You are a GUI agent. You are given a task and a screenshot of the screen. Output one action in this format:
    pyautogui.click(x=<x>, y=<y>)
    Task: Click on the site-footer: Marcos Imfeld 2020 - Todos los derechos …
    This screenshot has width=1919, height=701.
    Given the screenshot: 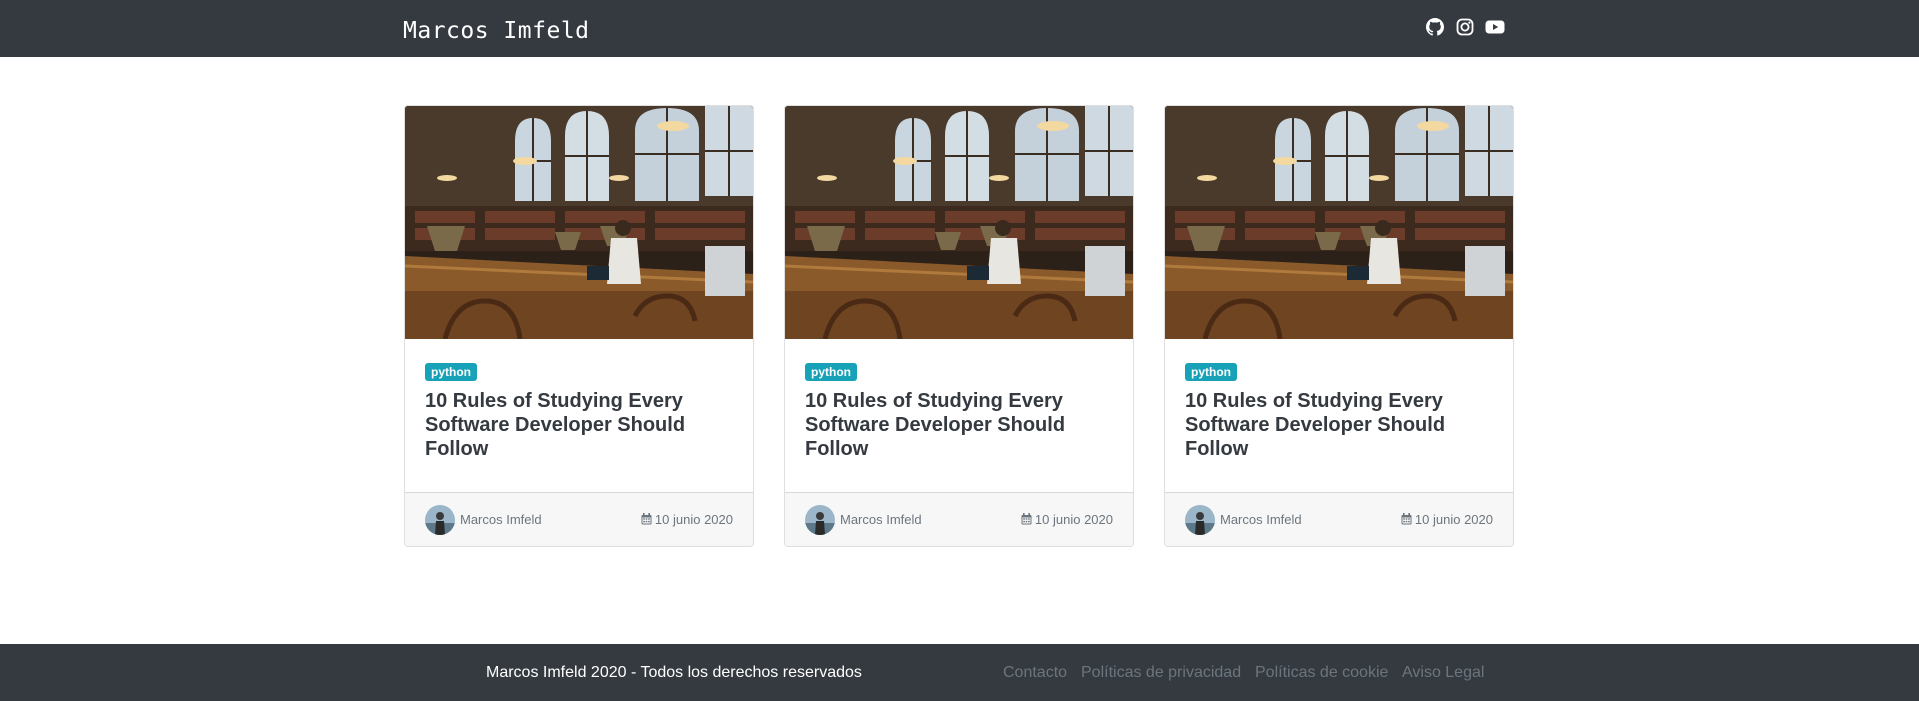 What is the action you would take?
    pyautogui.click(x=959, y=672)
    